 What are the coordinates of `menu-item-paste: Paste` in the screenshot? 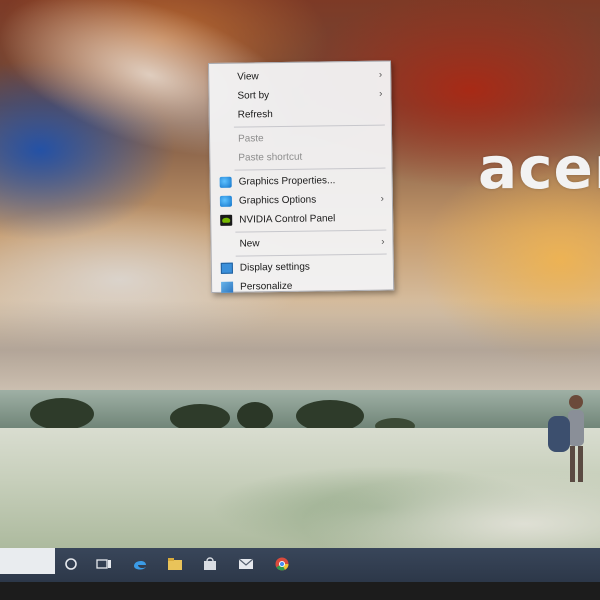 It's located at (300, 138).